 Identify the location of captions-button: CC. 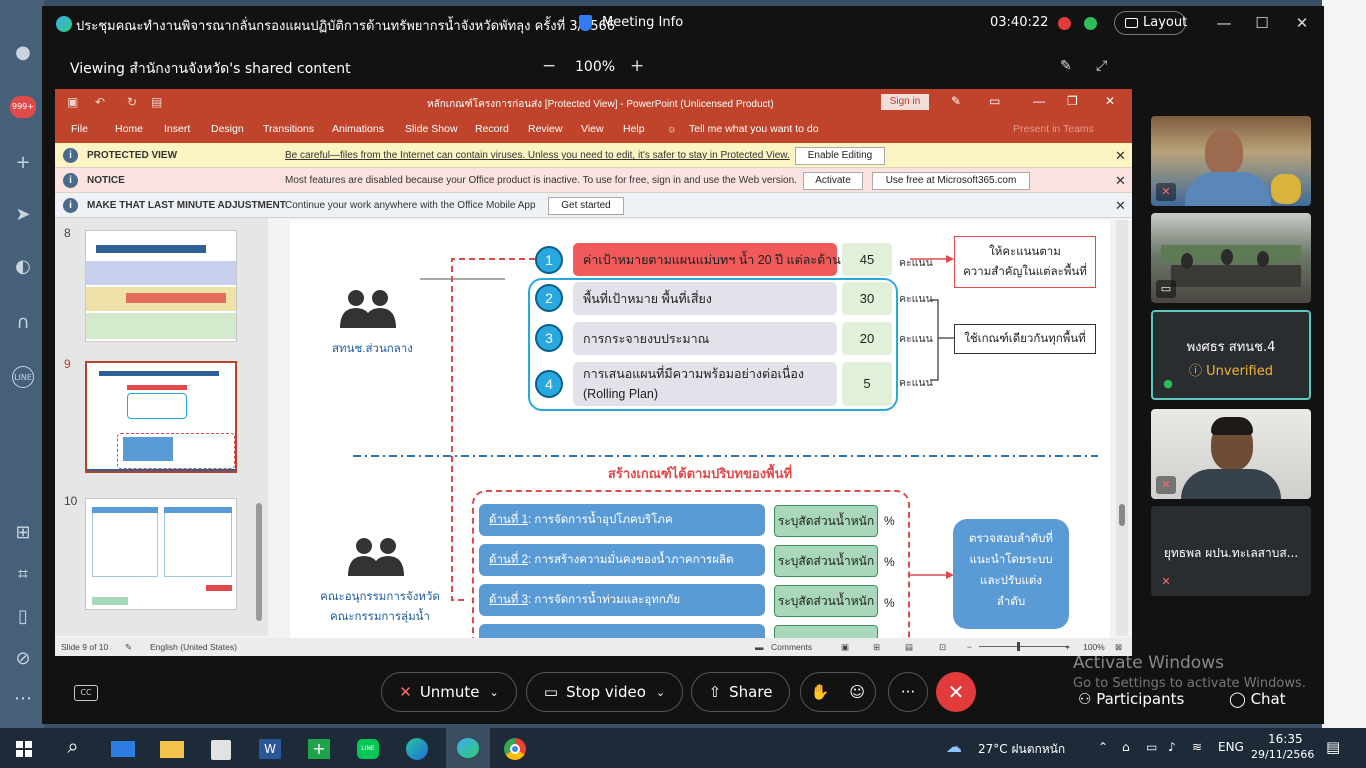
(86, 693).